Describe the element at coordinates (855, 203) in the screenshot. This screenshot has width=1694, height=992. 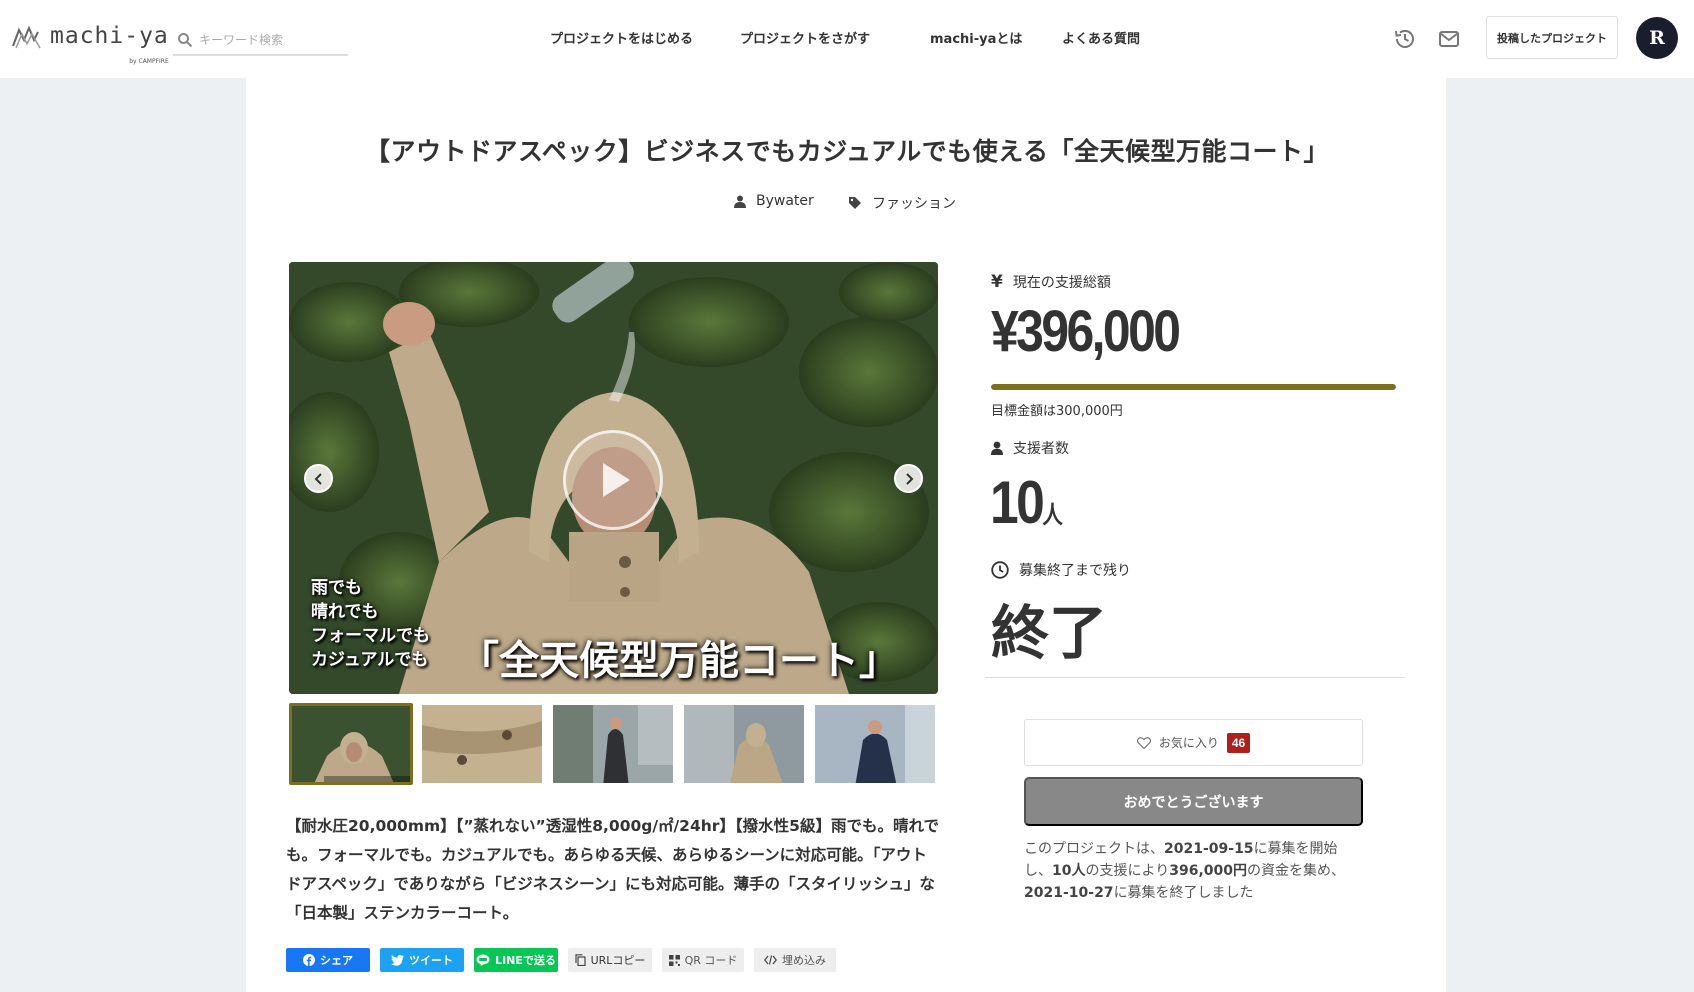
I see `tag-icon` at that location.